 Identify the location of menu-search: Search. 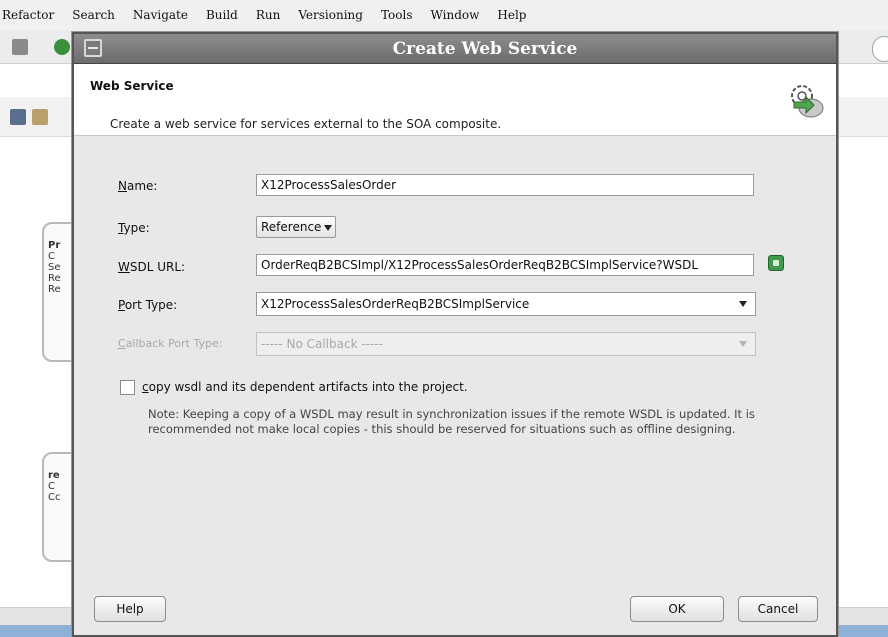
(93, 15).